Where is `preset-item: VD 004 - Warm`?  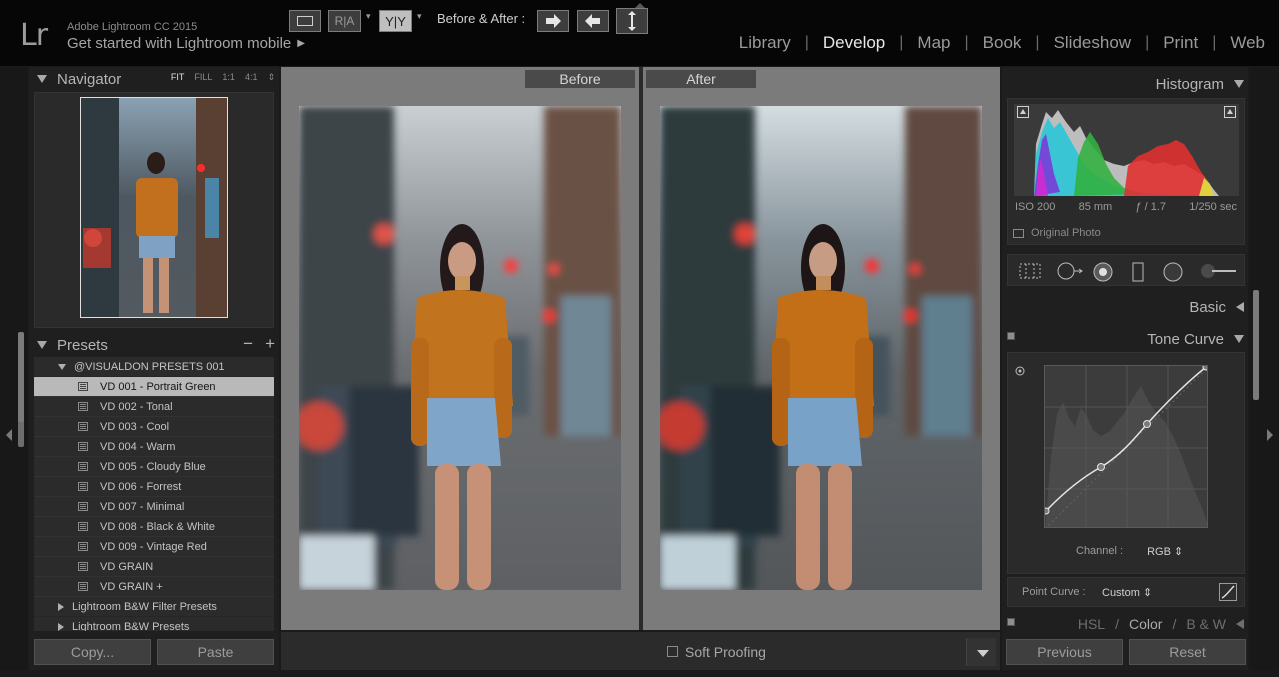
preset-item: VD 004 - Warm is located at coordinates (154, 447).